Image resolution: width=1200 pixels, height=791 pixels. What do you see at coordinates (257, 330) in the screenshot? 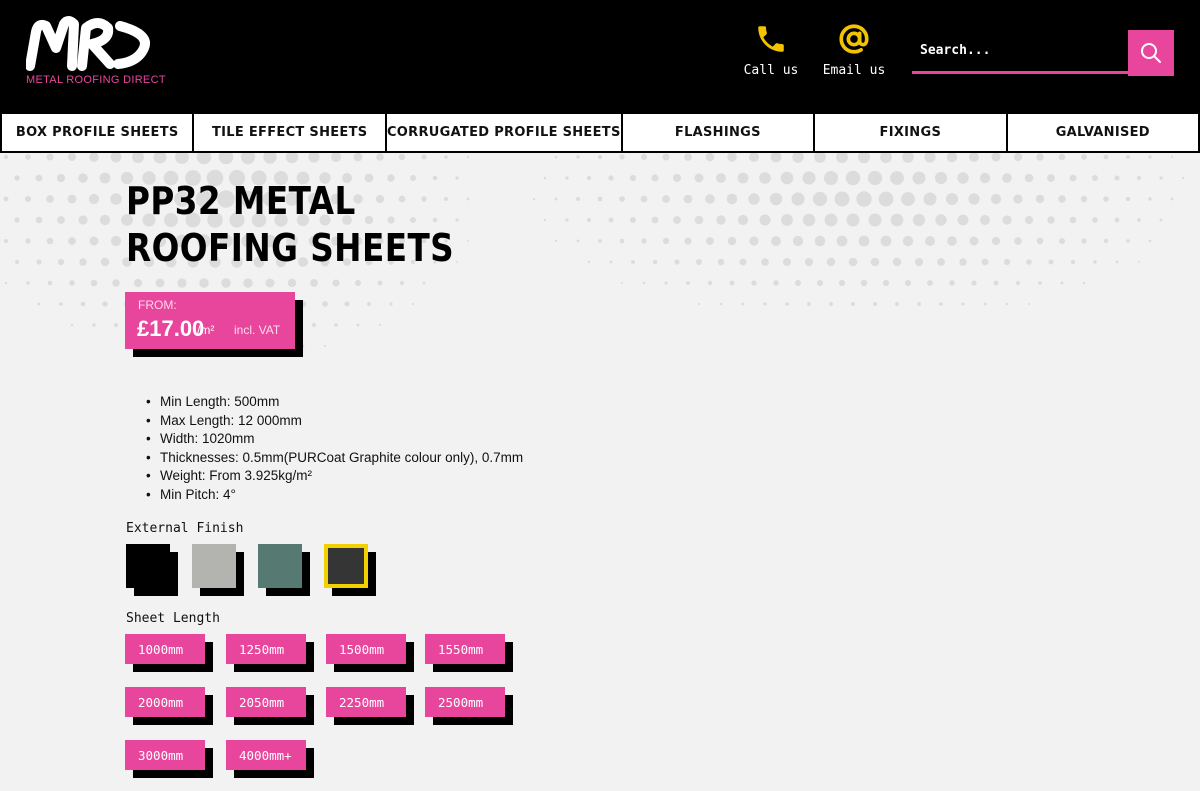
I see `price-vat-label: incl. VAT` at bounding box center [257, 330].